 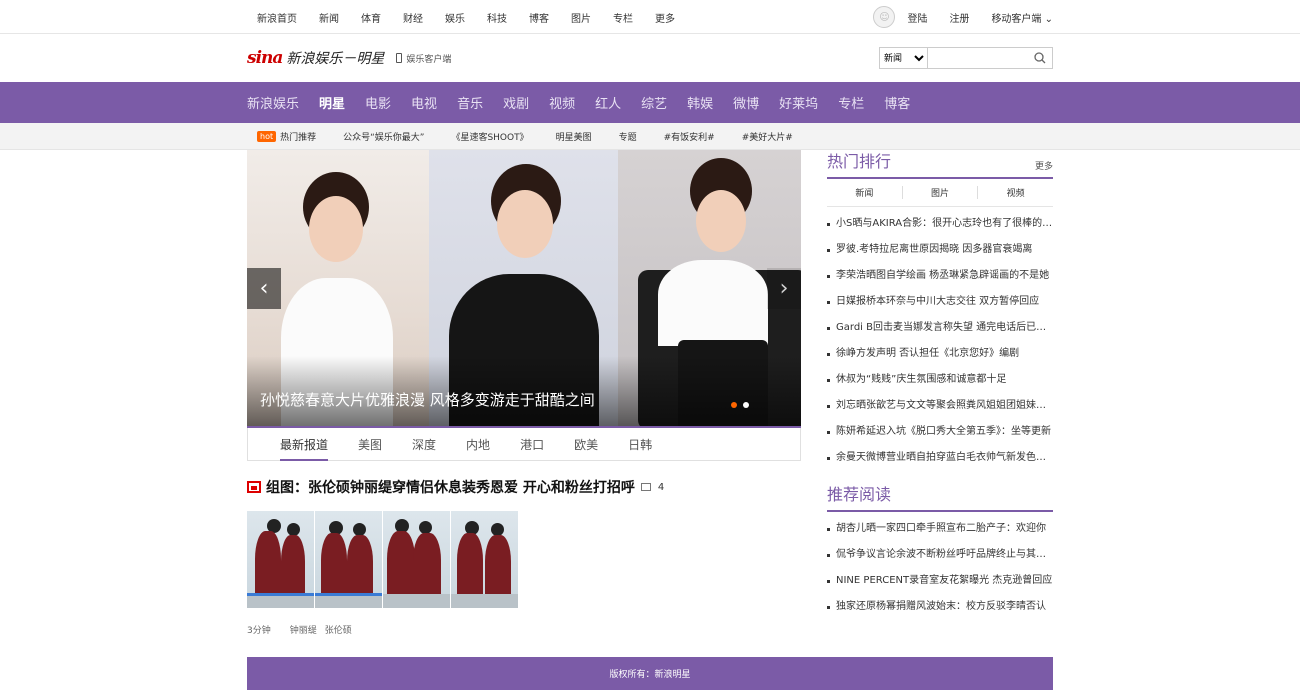 I want to click on ranking-item: 休叔为“贱贱”庆生氛围感和诚意都十足, so click(x=940, y=380).